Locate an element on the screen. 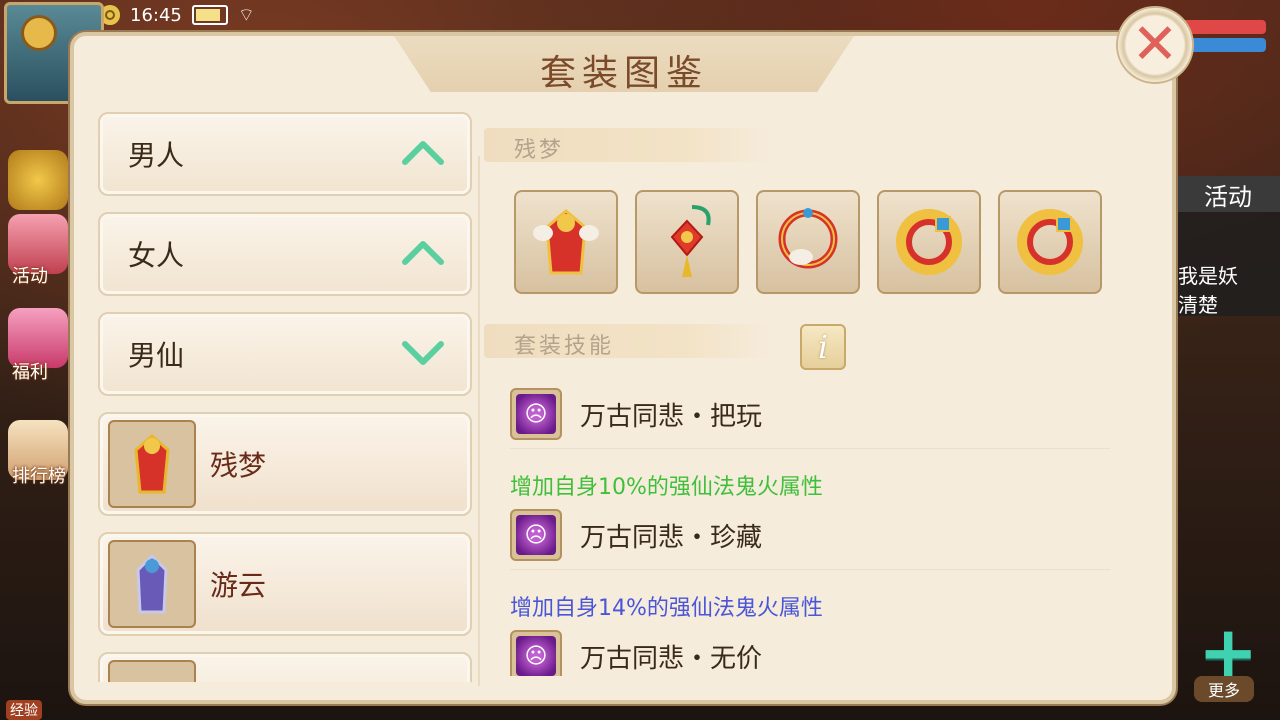  status-bar: 16:45 ⌔ is located at coordinates (177, 15).